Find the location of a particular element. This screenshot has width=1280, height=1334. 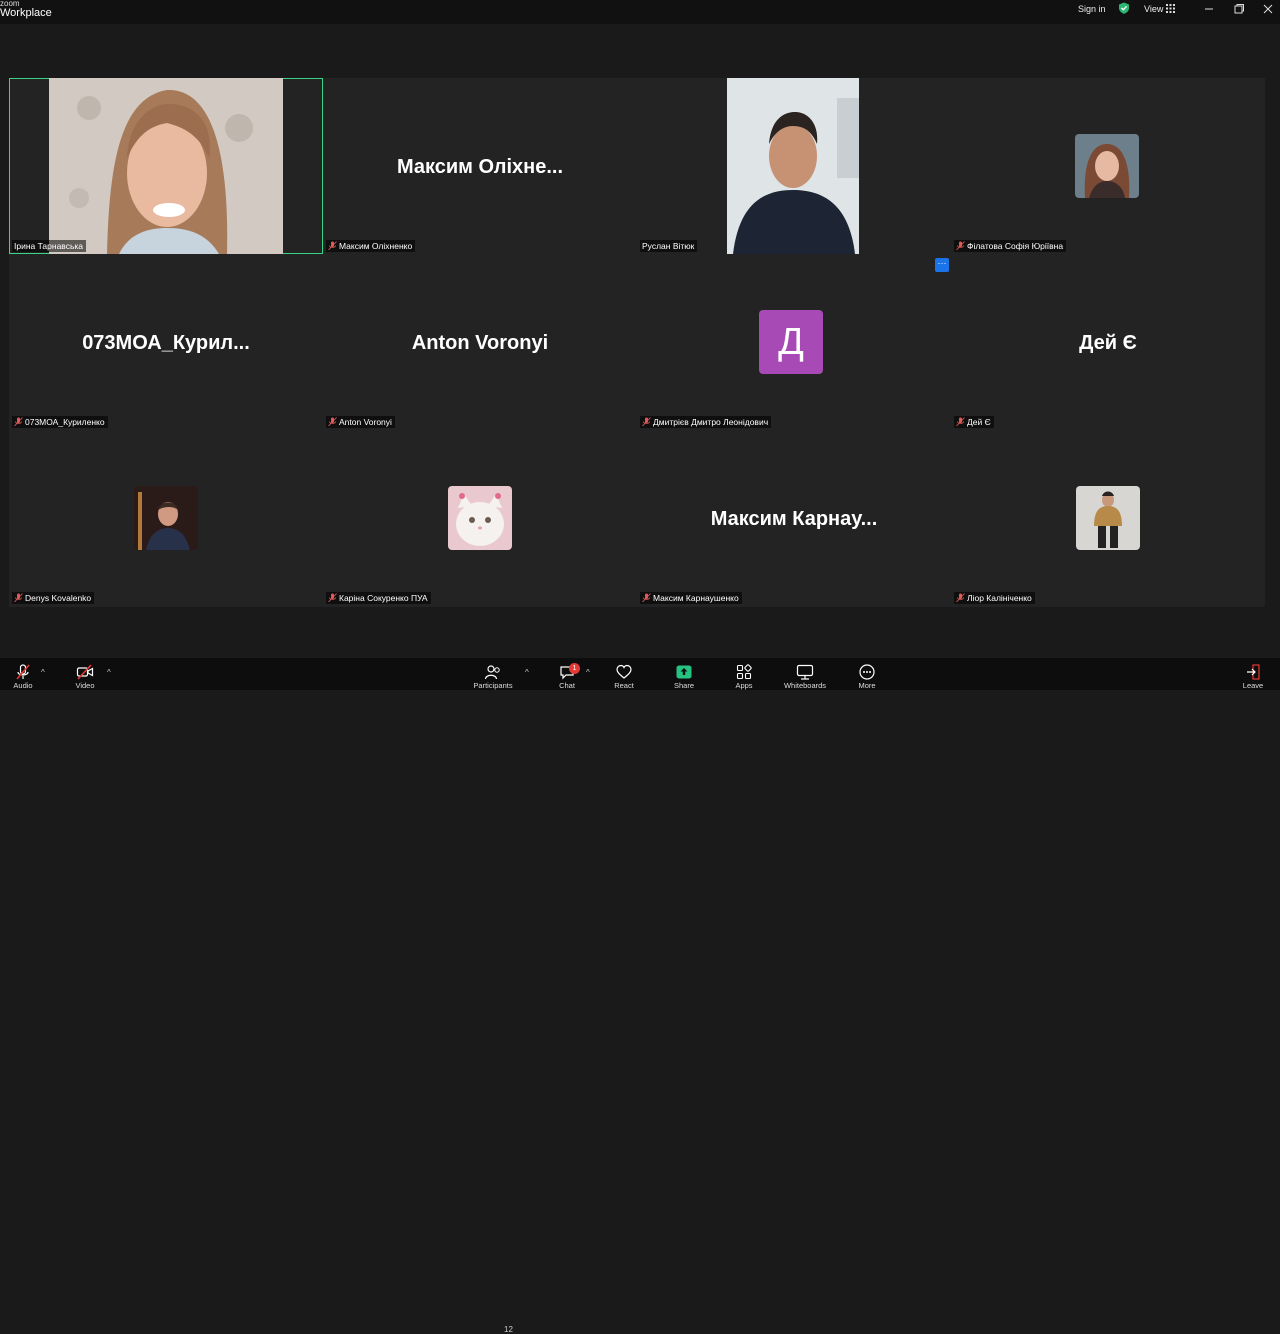

participant-name: Ліор Калініченко is located at coordinates (999, 598).